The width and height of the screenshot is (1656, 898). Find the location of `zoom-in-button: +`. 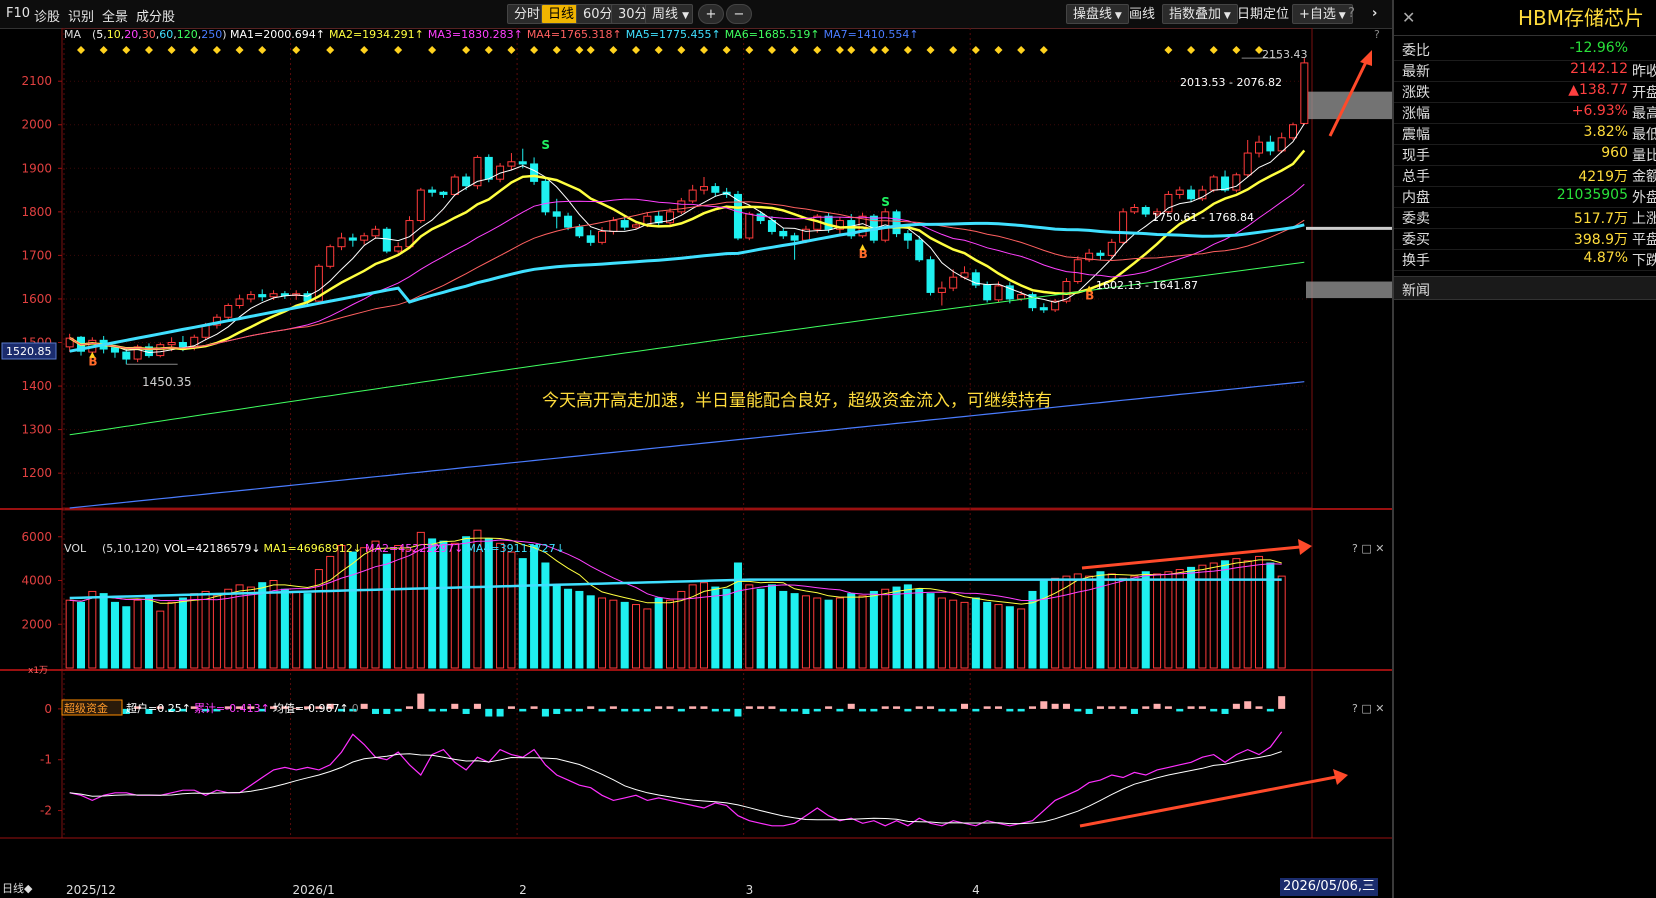

zoom-in-button: + is located at coordinates (711, 14).